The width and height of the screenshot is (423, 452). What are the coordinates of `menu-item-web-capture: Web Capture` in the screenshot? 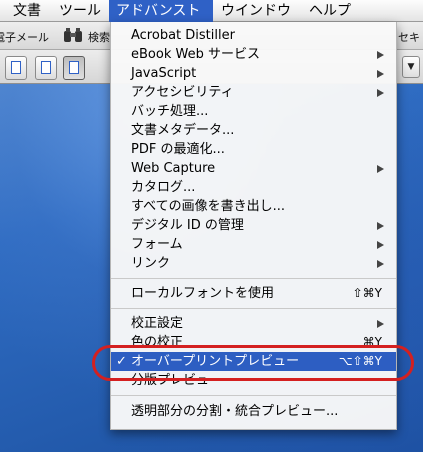 It's located at (253, 168).